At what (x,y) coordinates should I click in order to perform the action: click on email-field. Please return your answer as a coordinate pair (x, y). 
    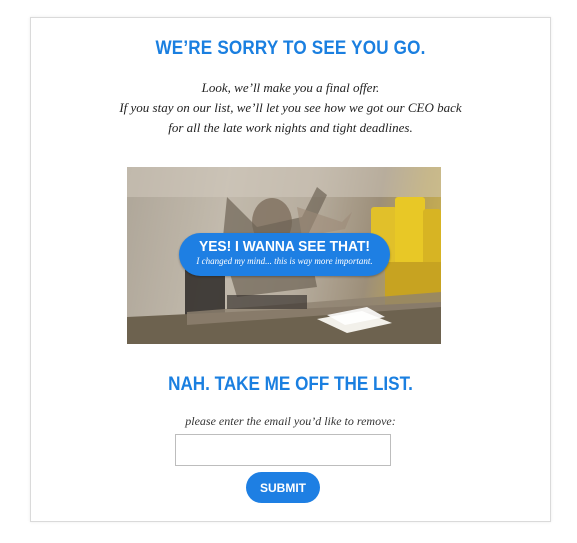
    Looking at the image, I should click on (283, 450).